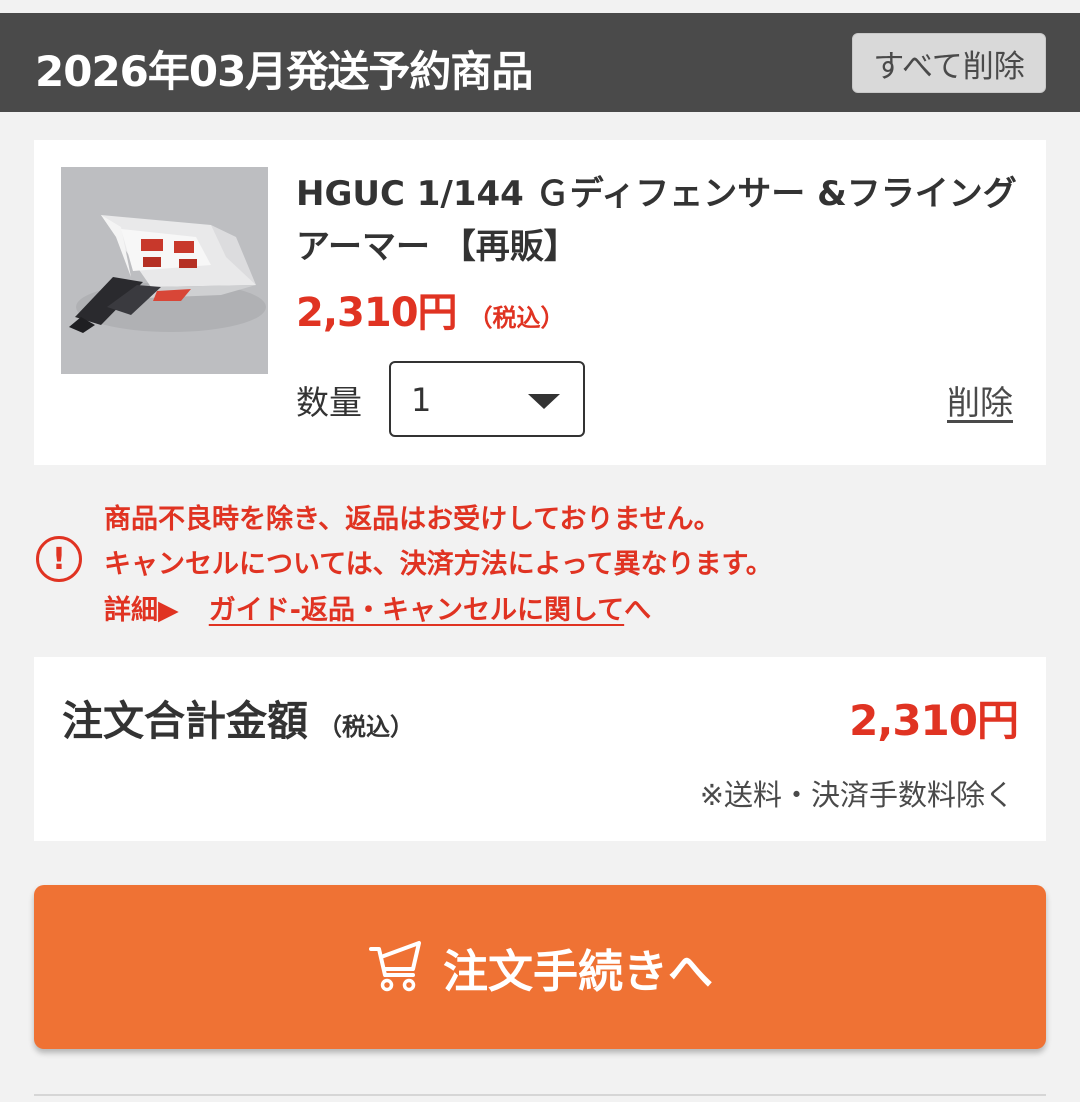 The width and height of the screenshot is (1080, 1102). I want to click on price-row: 2,310円 （税込）, so click(430, 309).